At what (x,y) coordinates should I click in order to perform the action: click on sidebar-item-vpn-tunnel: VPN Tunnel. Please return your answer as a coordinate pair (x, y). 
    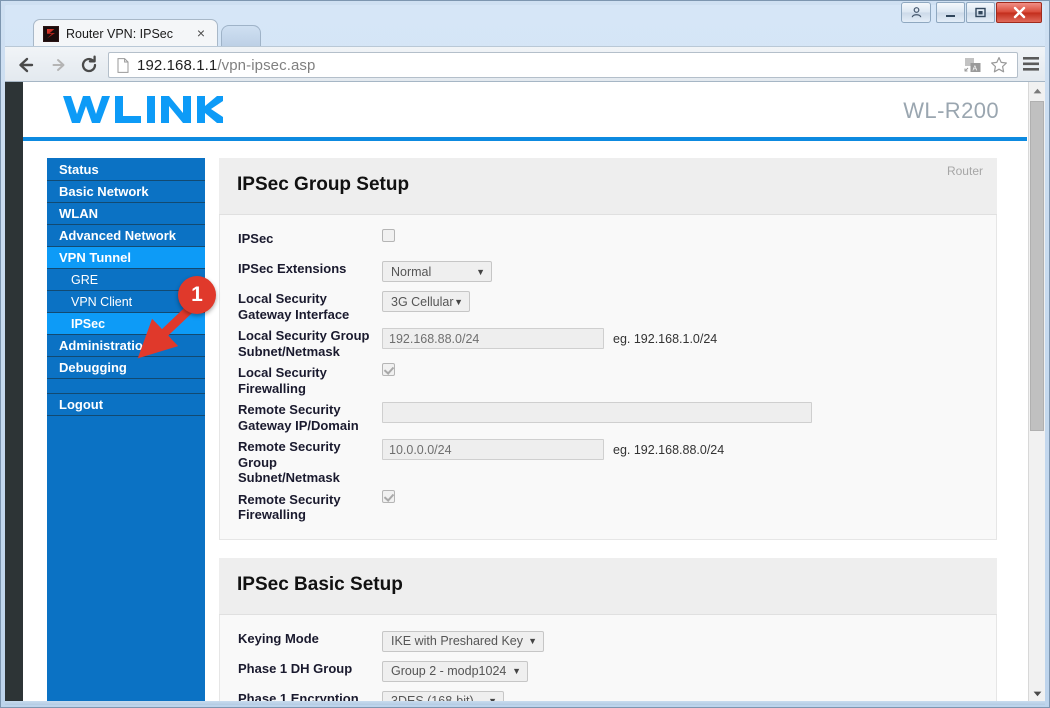
    Looking at the image, I should click on (126, 258).